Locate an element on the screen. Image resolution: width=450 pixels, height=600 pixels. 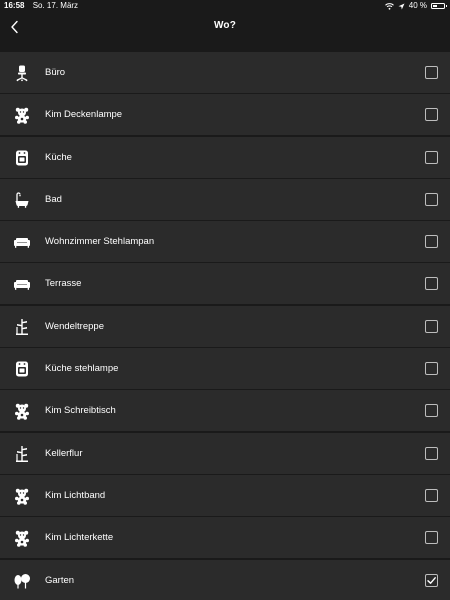
battery-percent: 40 % is located at coordinates (417, 5).